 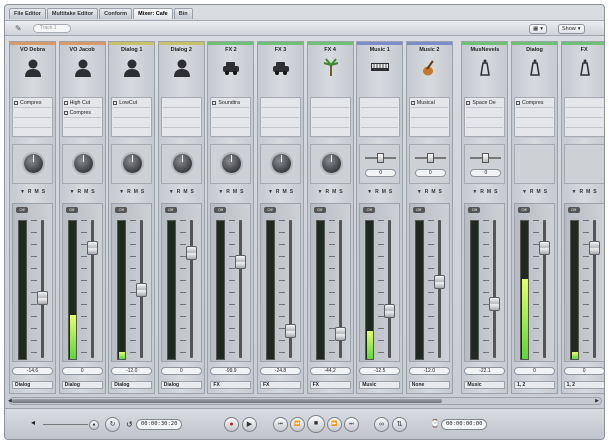 What do you see at coordinates (297, 424) in the screenshot?
I see `rewind-button: ⏪` at bounding box center [297, 424].